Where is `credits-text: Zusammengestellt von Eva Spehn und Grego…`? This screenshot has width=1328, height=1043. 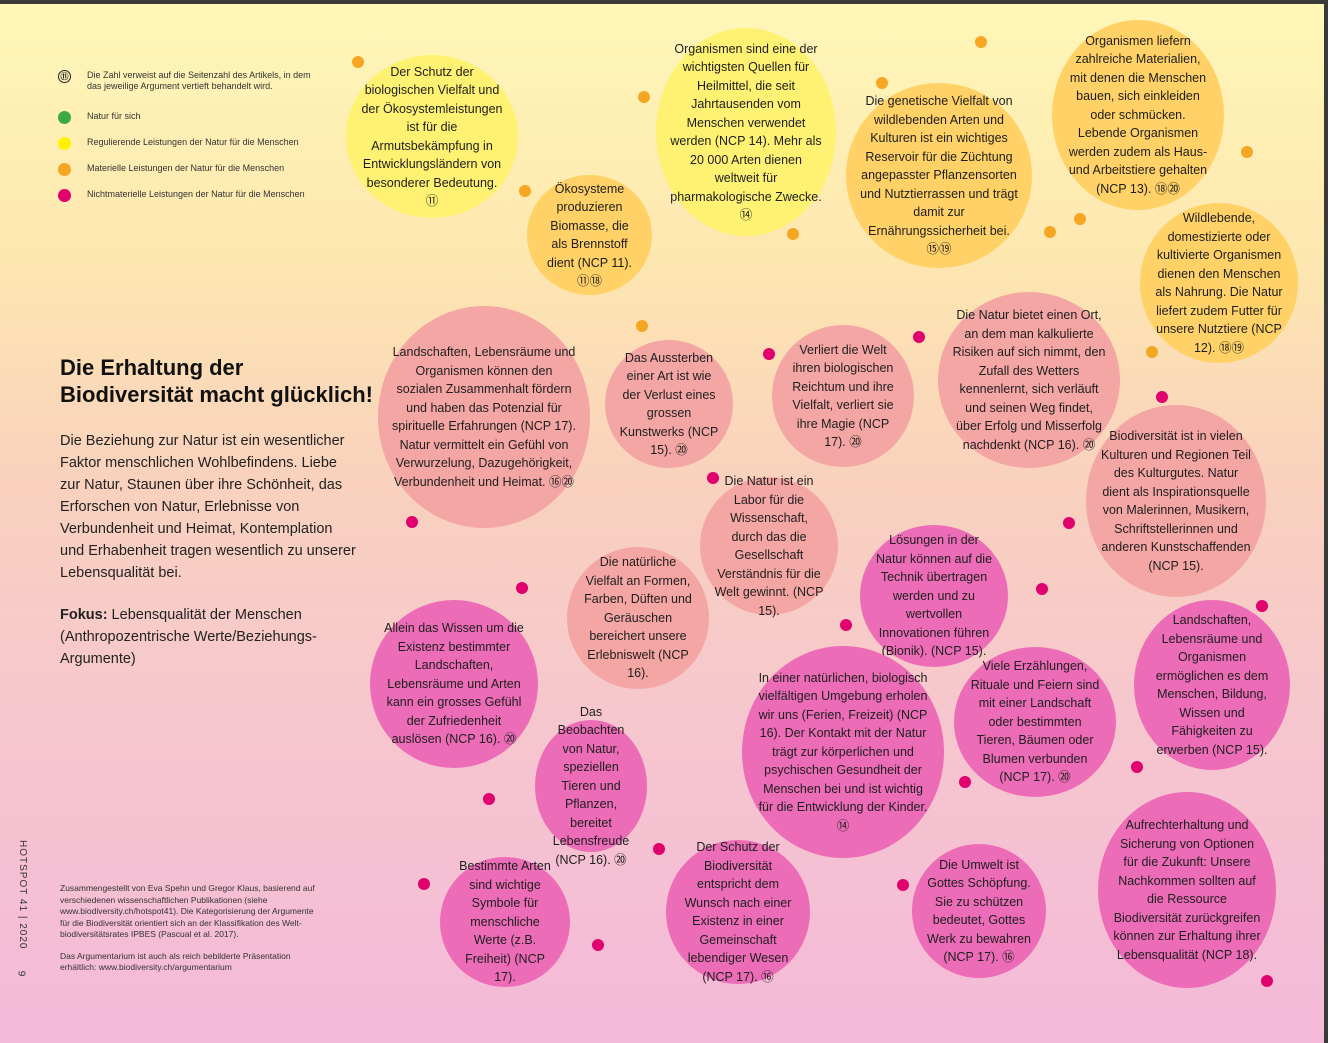 credits-text: Zusammengestellt von Eva Spehn und Grego… is located at coordinates (187, 911).